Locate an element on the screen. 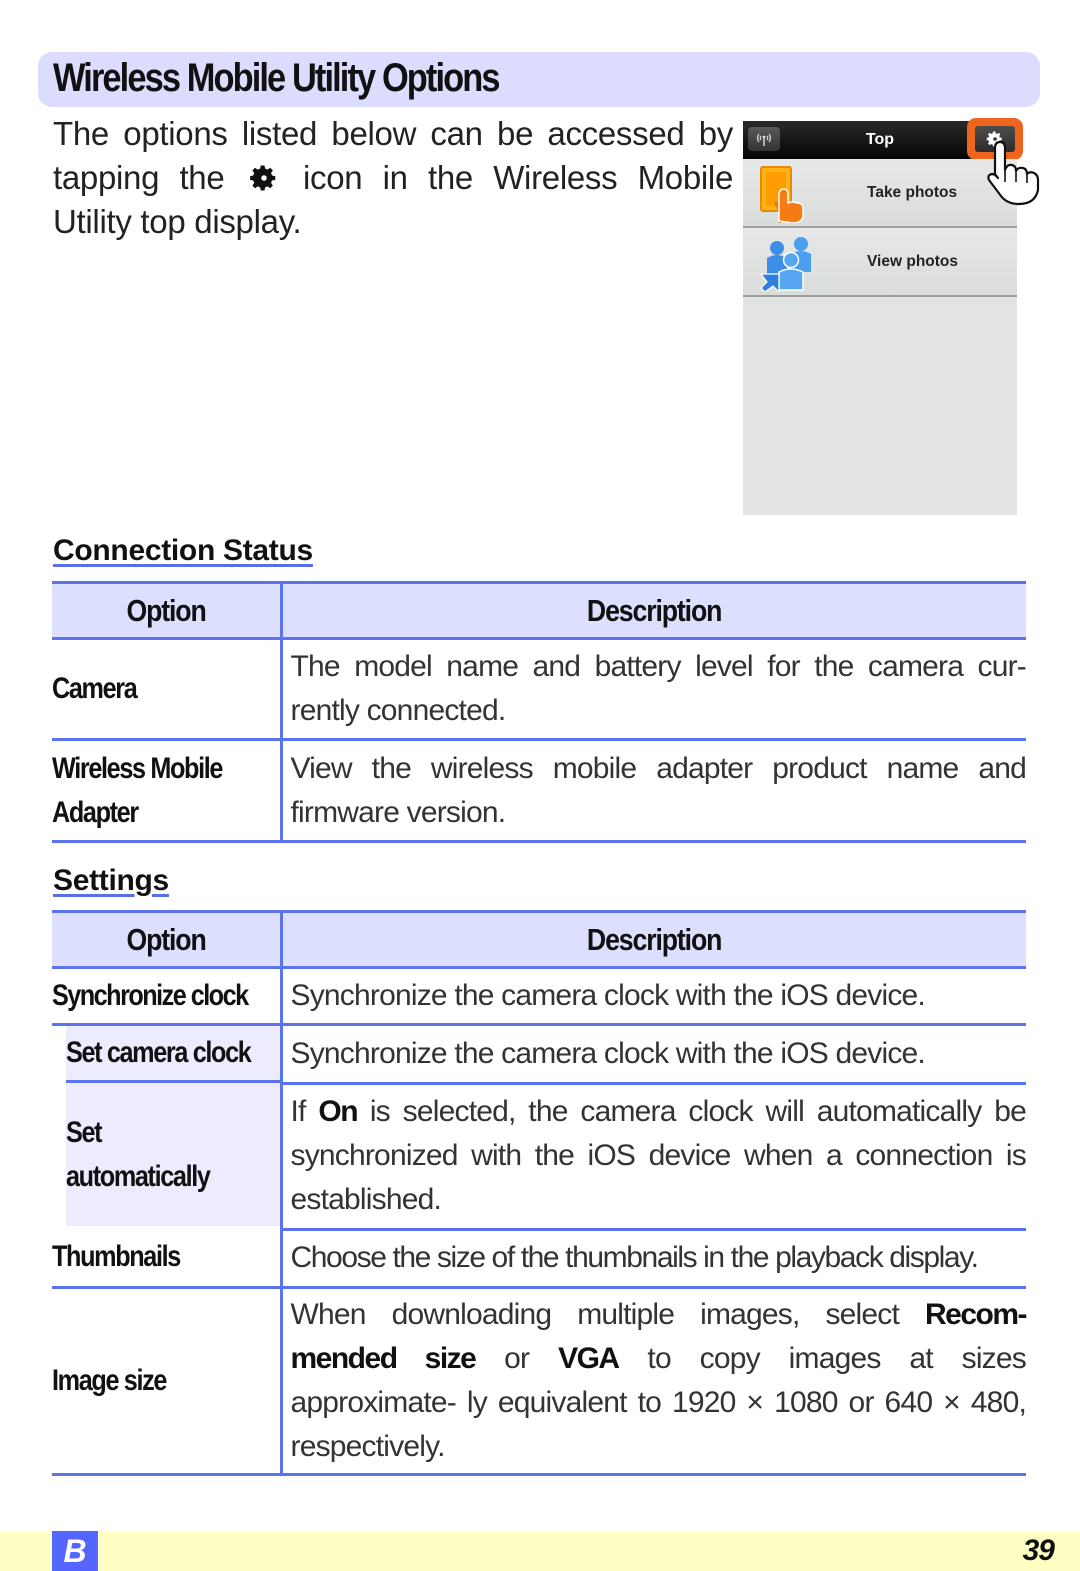  emphasis-on: On is located at coordinates (338, 1111).